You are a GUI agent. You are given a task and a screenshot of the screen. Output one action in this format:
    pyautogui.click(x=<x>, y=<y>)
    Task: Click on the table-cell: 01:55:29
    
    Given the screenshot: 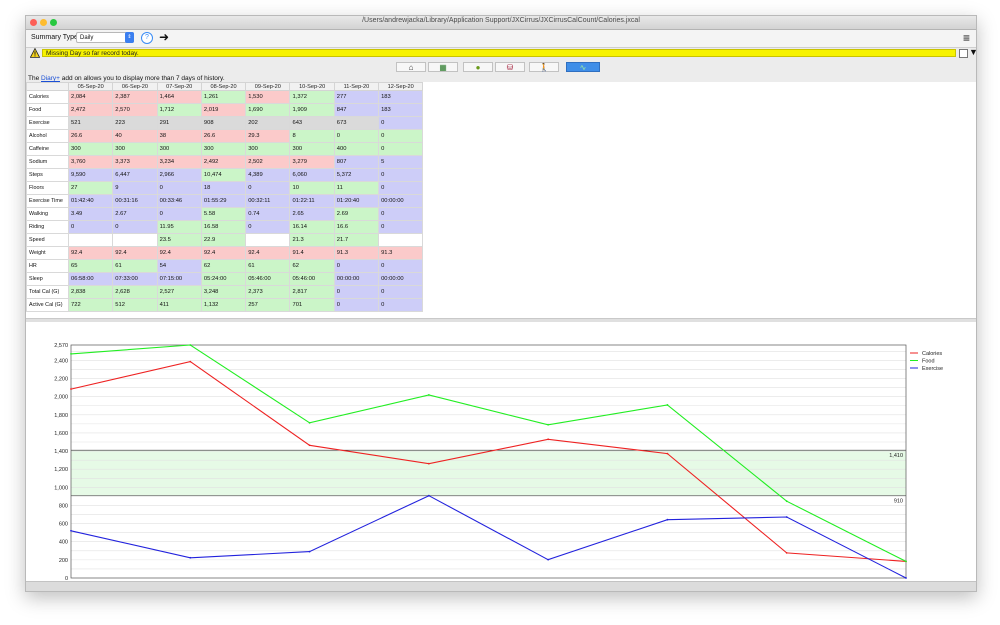 What is the action you would take?
    pyautogui.click(x=223, y=201)
    